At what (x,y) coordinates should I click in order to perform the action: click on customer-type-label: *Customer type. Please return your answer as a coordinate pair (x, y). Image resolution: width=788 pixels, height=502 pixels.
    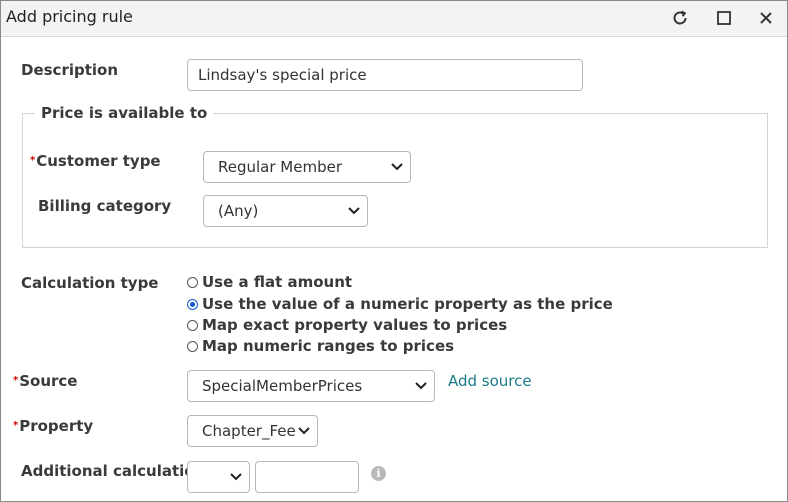
    Looking at the image, I should click on (95, 161).